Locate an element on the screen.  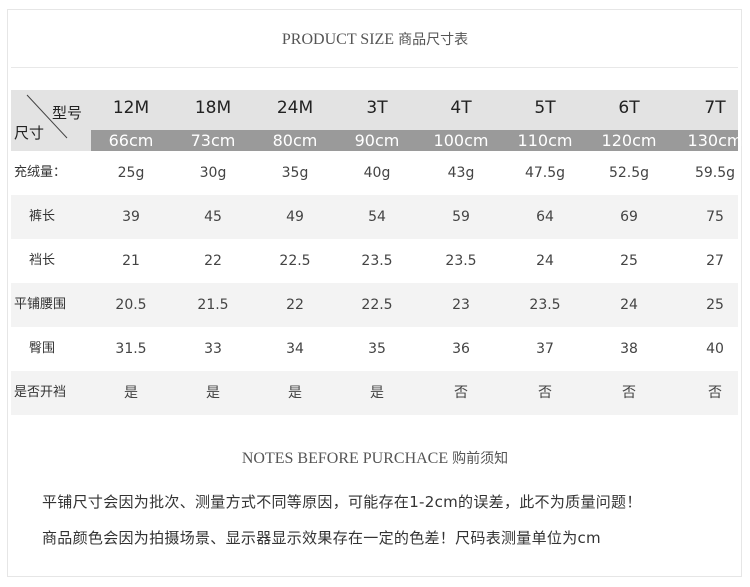
note-line: 商品颜色会因为拍摄场景、显示器显示效果存在一定的色差！尺码表测量单位为cm is located at coordinates (321, 538).